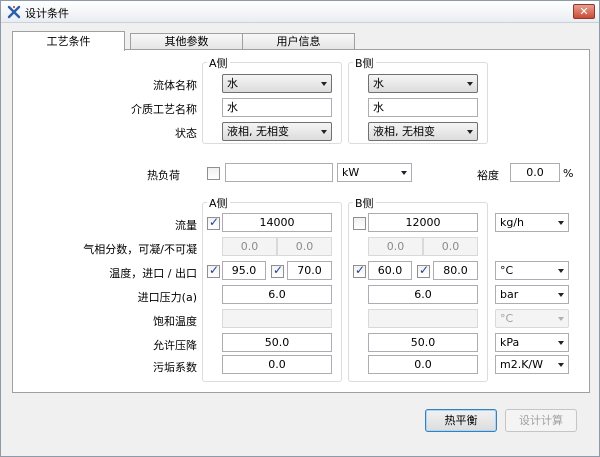 This screenshot has width=600, height=457. I want to click on label-margin: 裕度, so click(488, 175).